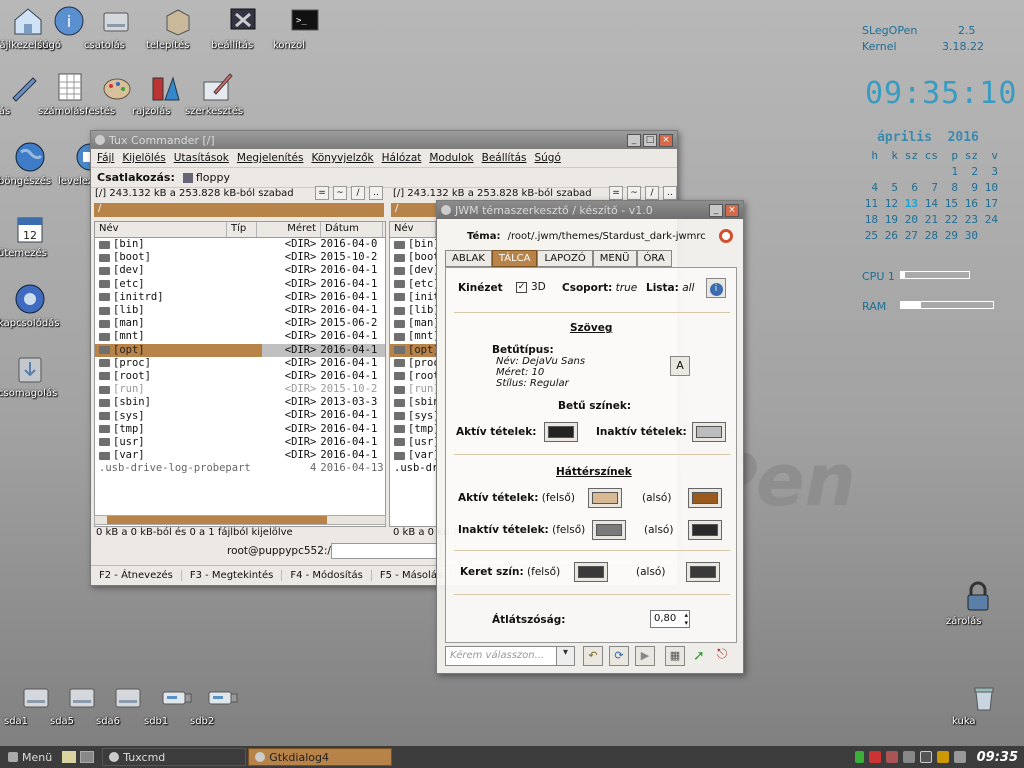 The width and height of the screenshot is (1024, 768). I want to click on pager-icon, so click(87, 757).